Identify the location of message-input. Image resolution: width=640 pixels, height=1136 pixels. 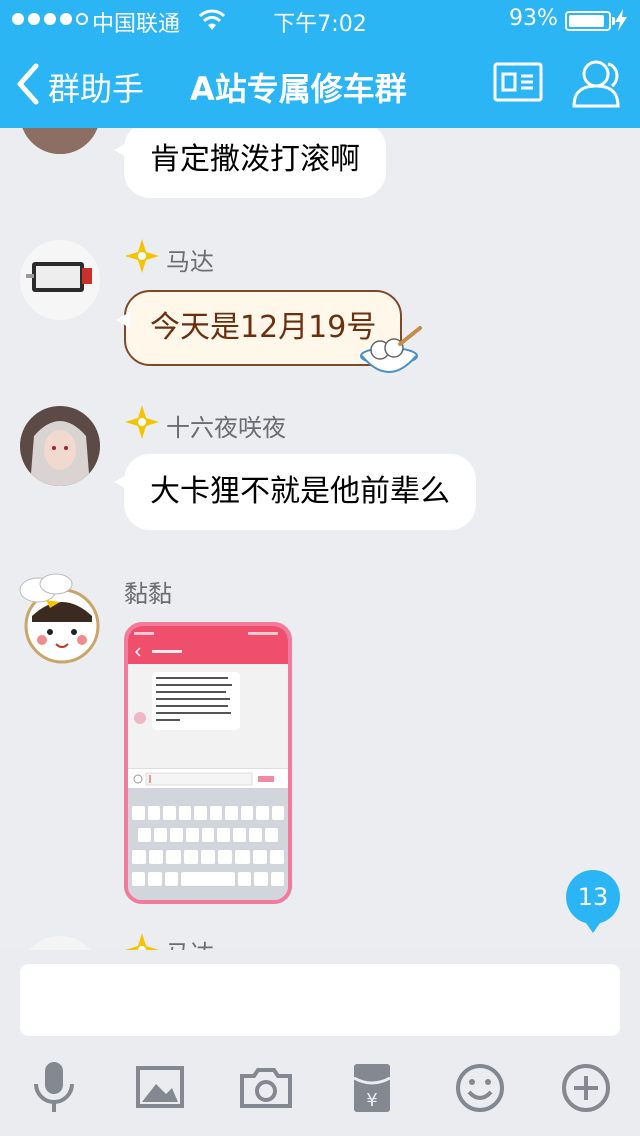
(320, 1000).